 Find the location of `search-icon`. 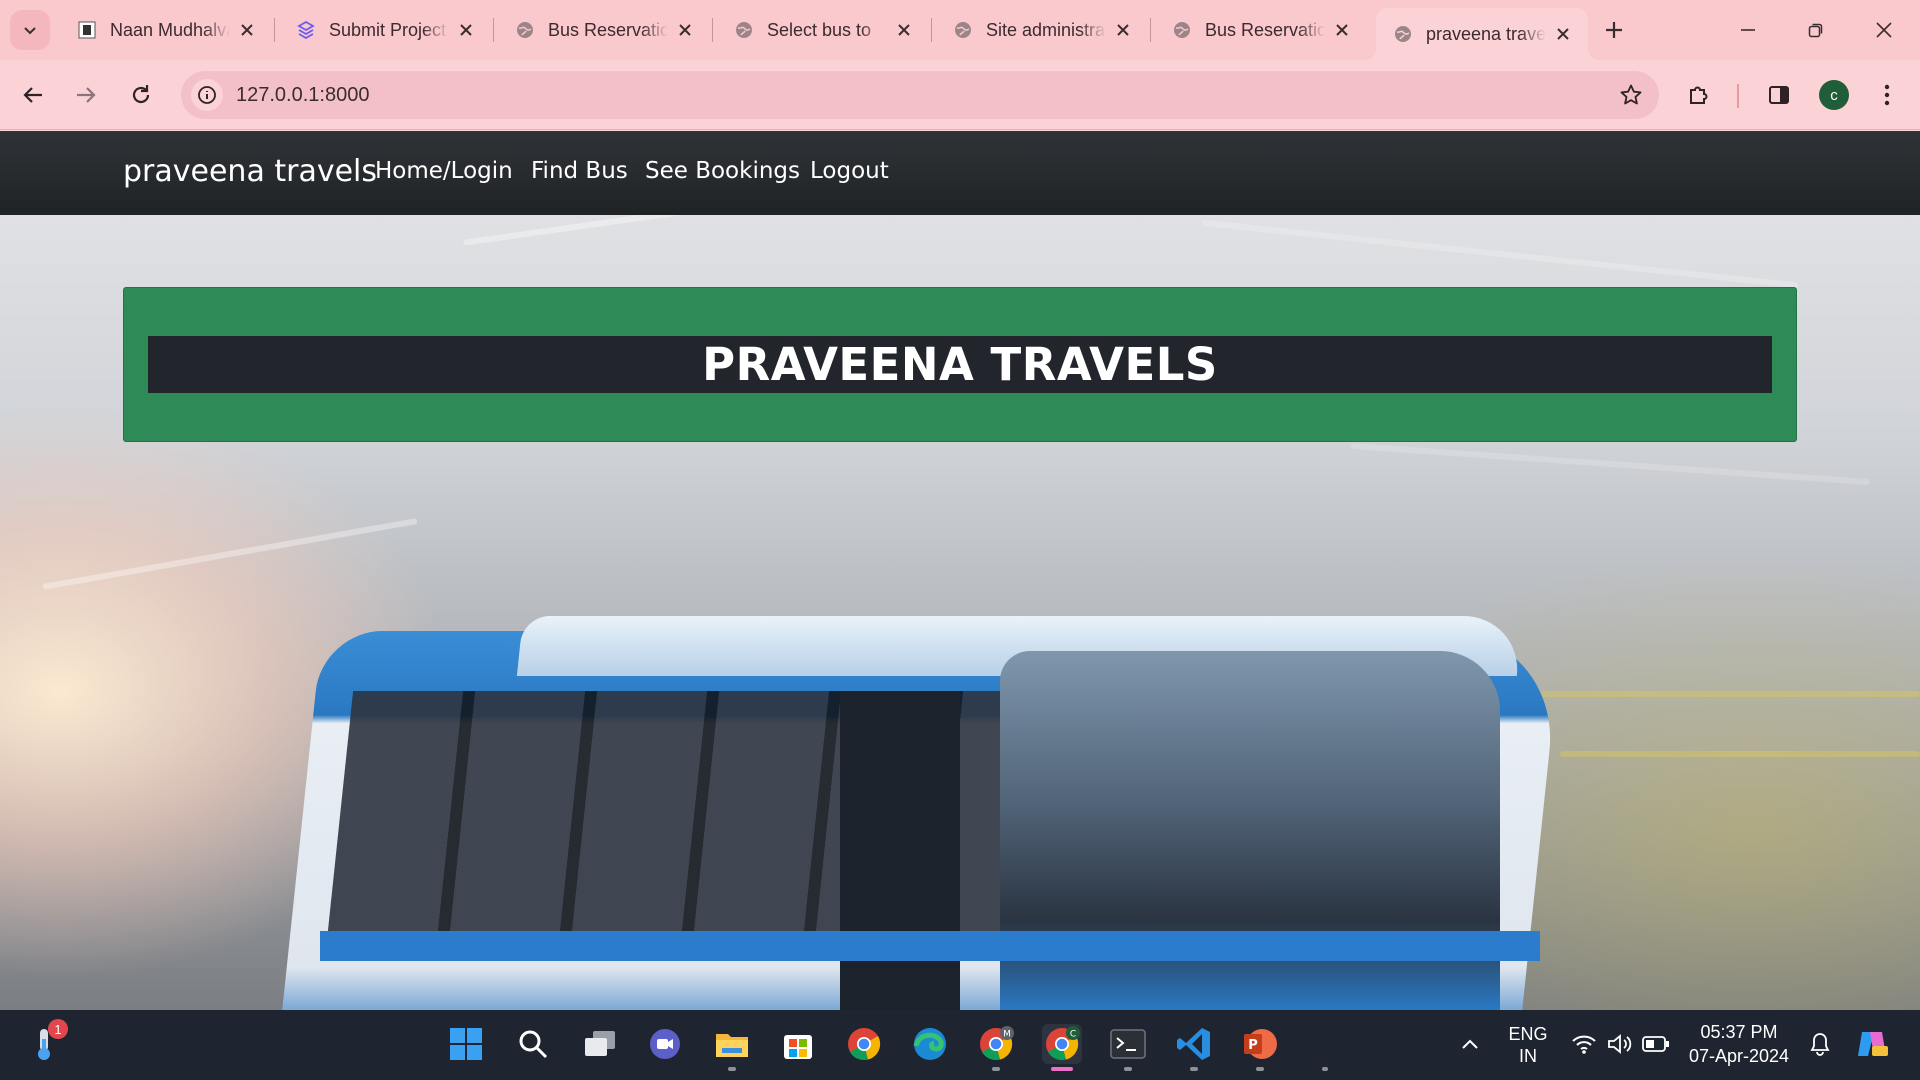

search-icon is located at coordinates (533, 1044).